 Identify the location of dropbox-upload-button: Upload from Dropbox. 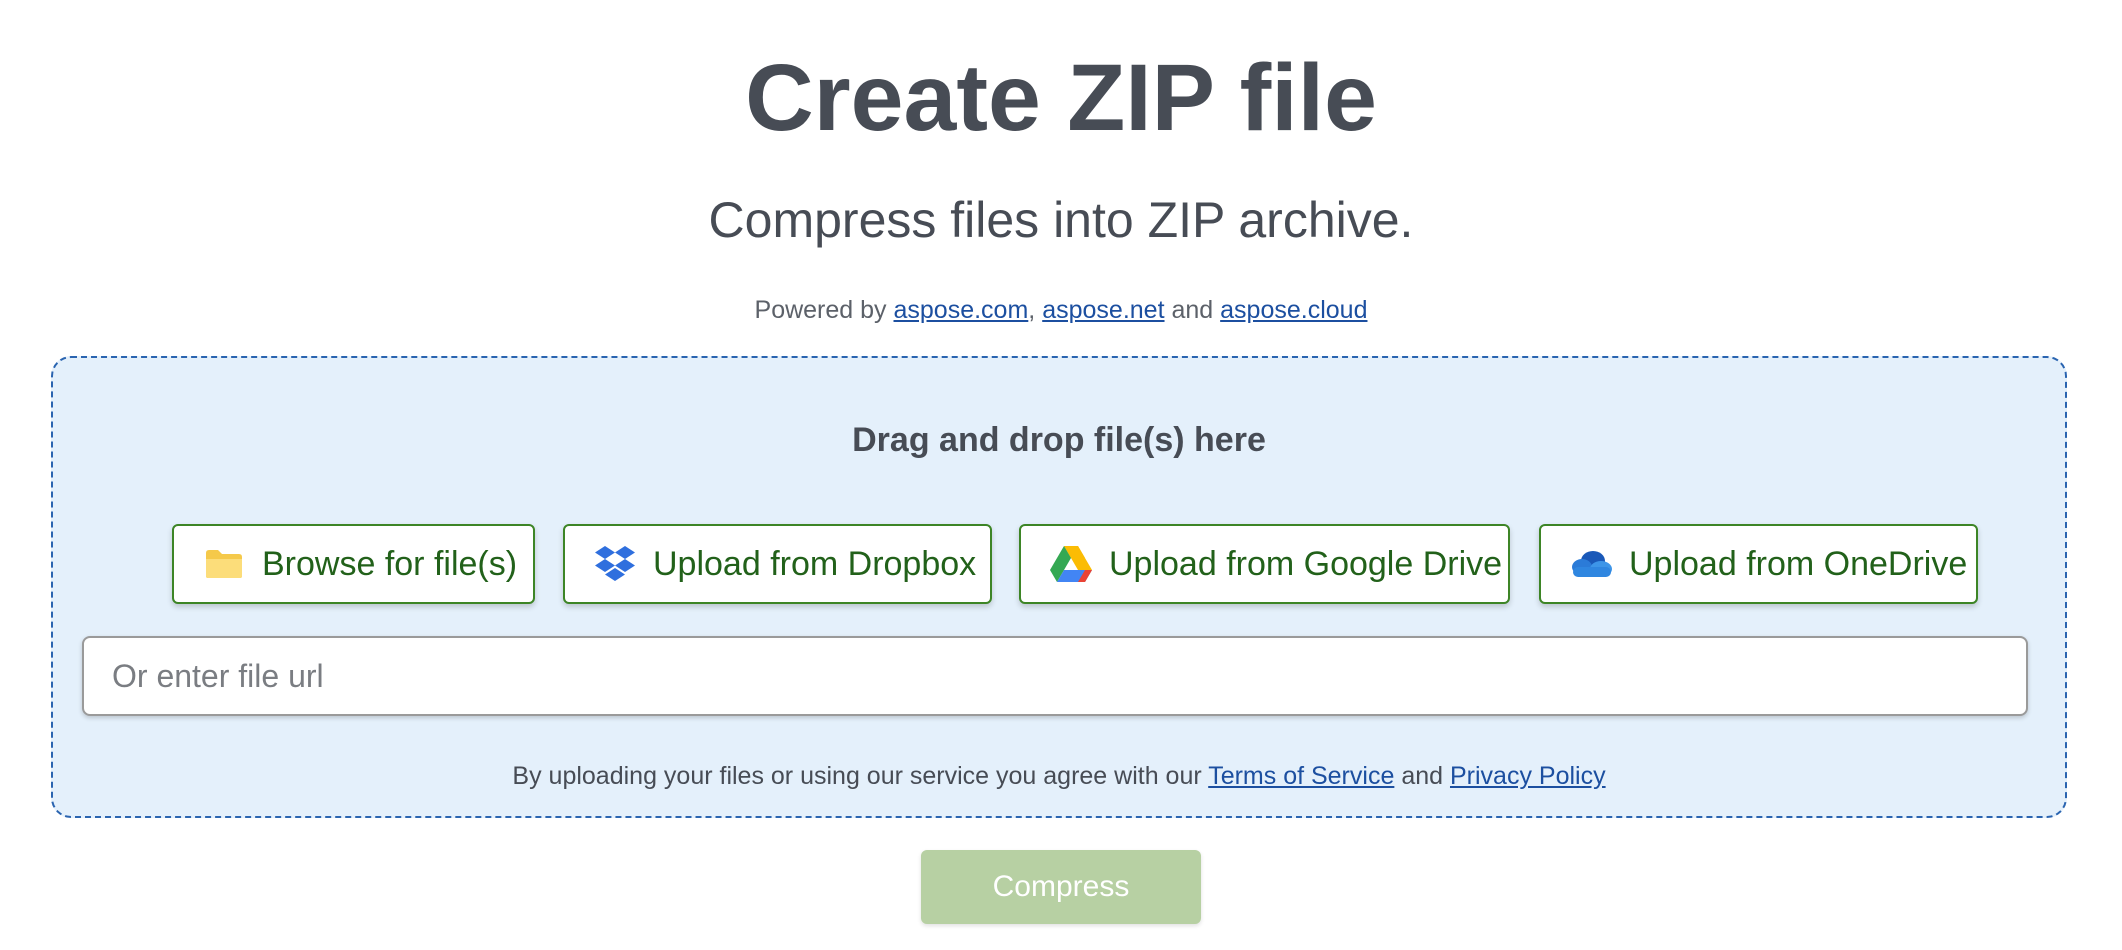
(777, 564).